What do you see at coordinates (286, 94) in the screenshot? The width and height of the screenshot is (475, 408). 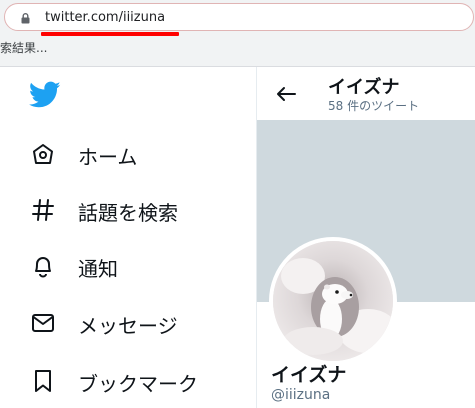 I see `back-arrow-icon` at bounding box center [286, 94].